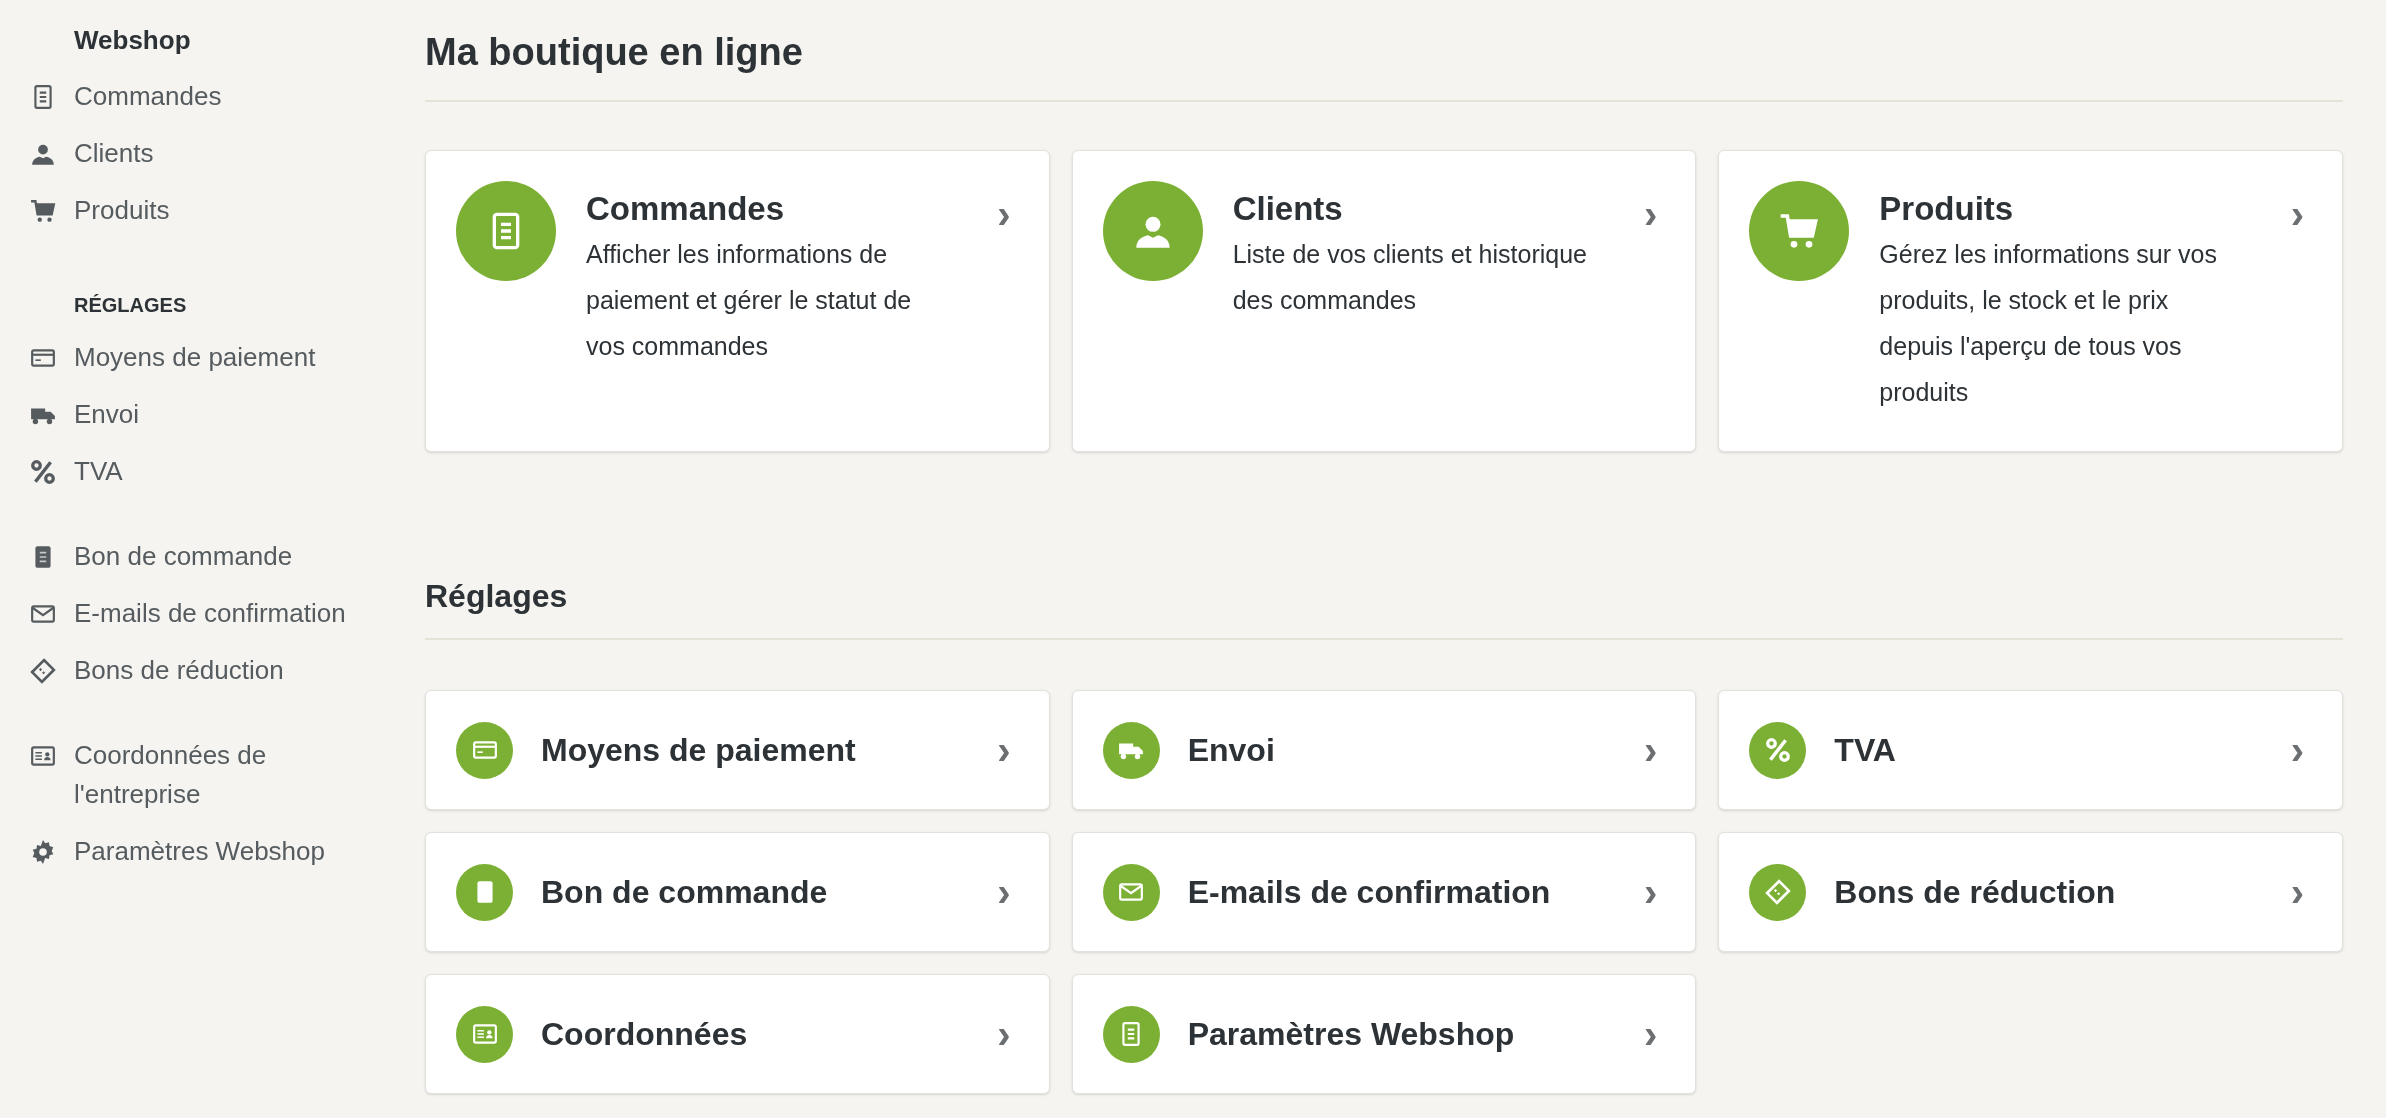 The width and height of the screenshot is (2386, 1118). Describe the element at coordinates (215, 96) in the screenshot. I see `sidebar-link: Commandes` at that location.